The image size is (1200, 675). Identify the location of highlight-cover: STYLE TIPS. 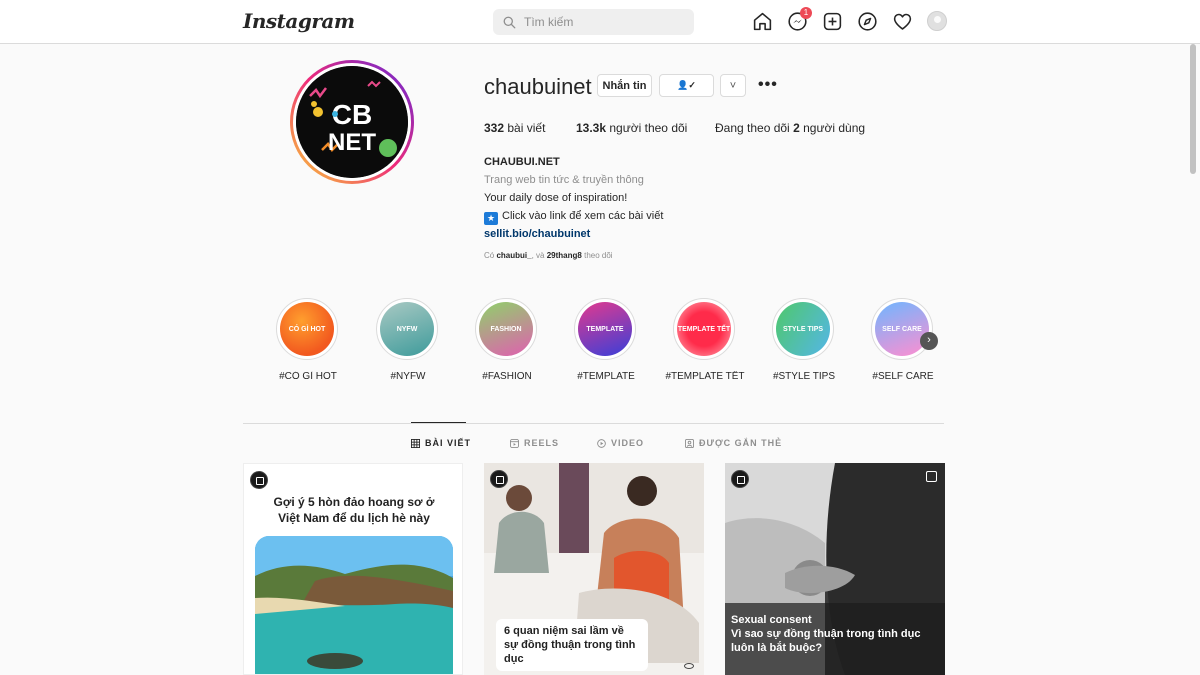
(803, 329).